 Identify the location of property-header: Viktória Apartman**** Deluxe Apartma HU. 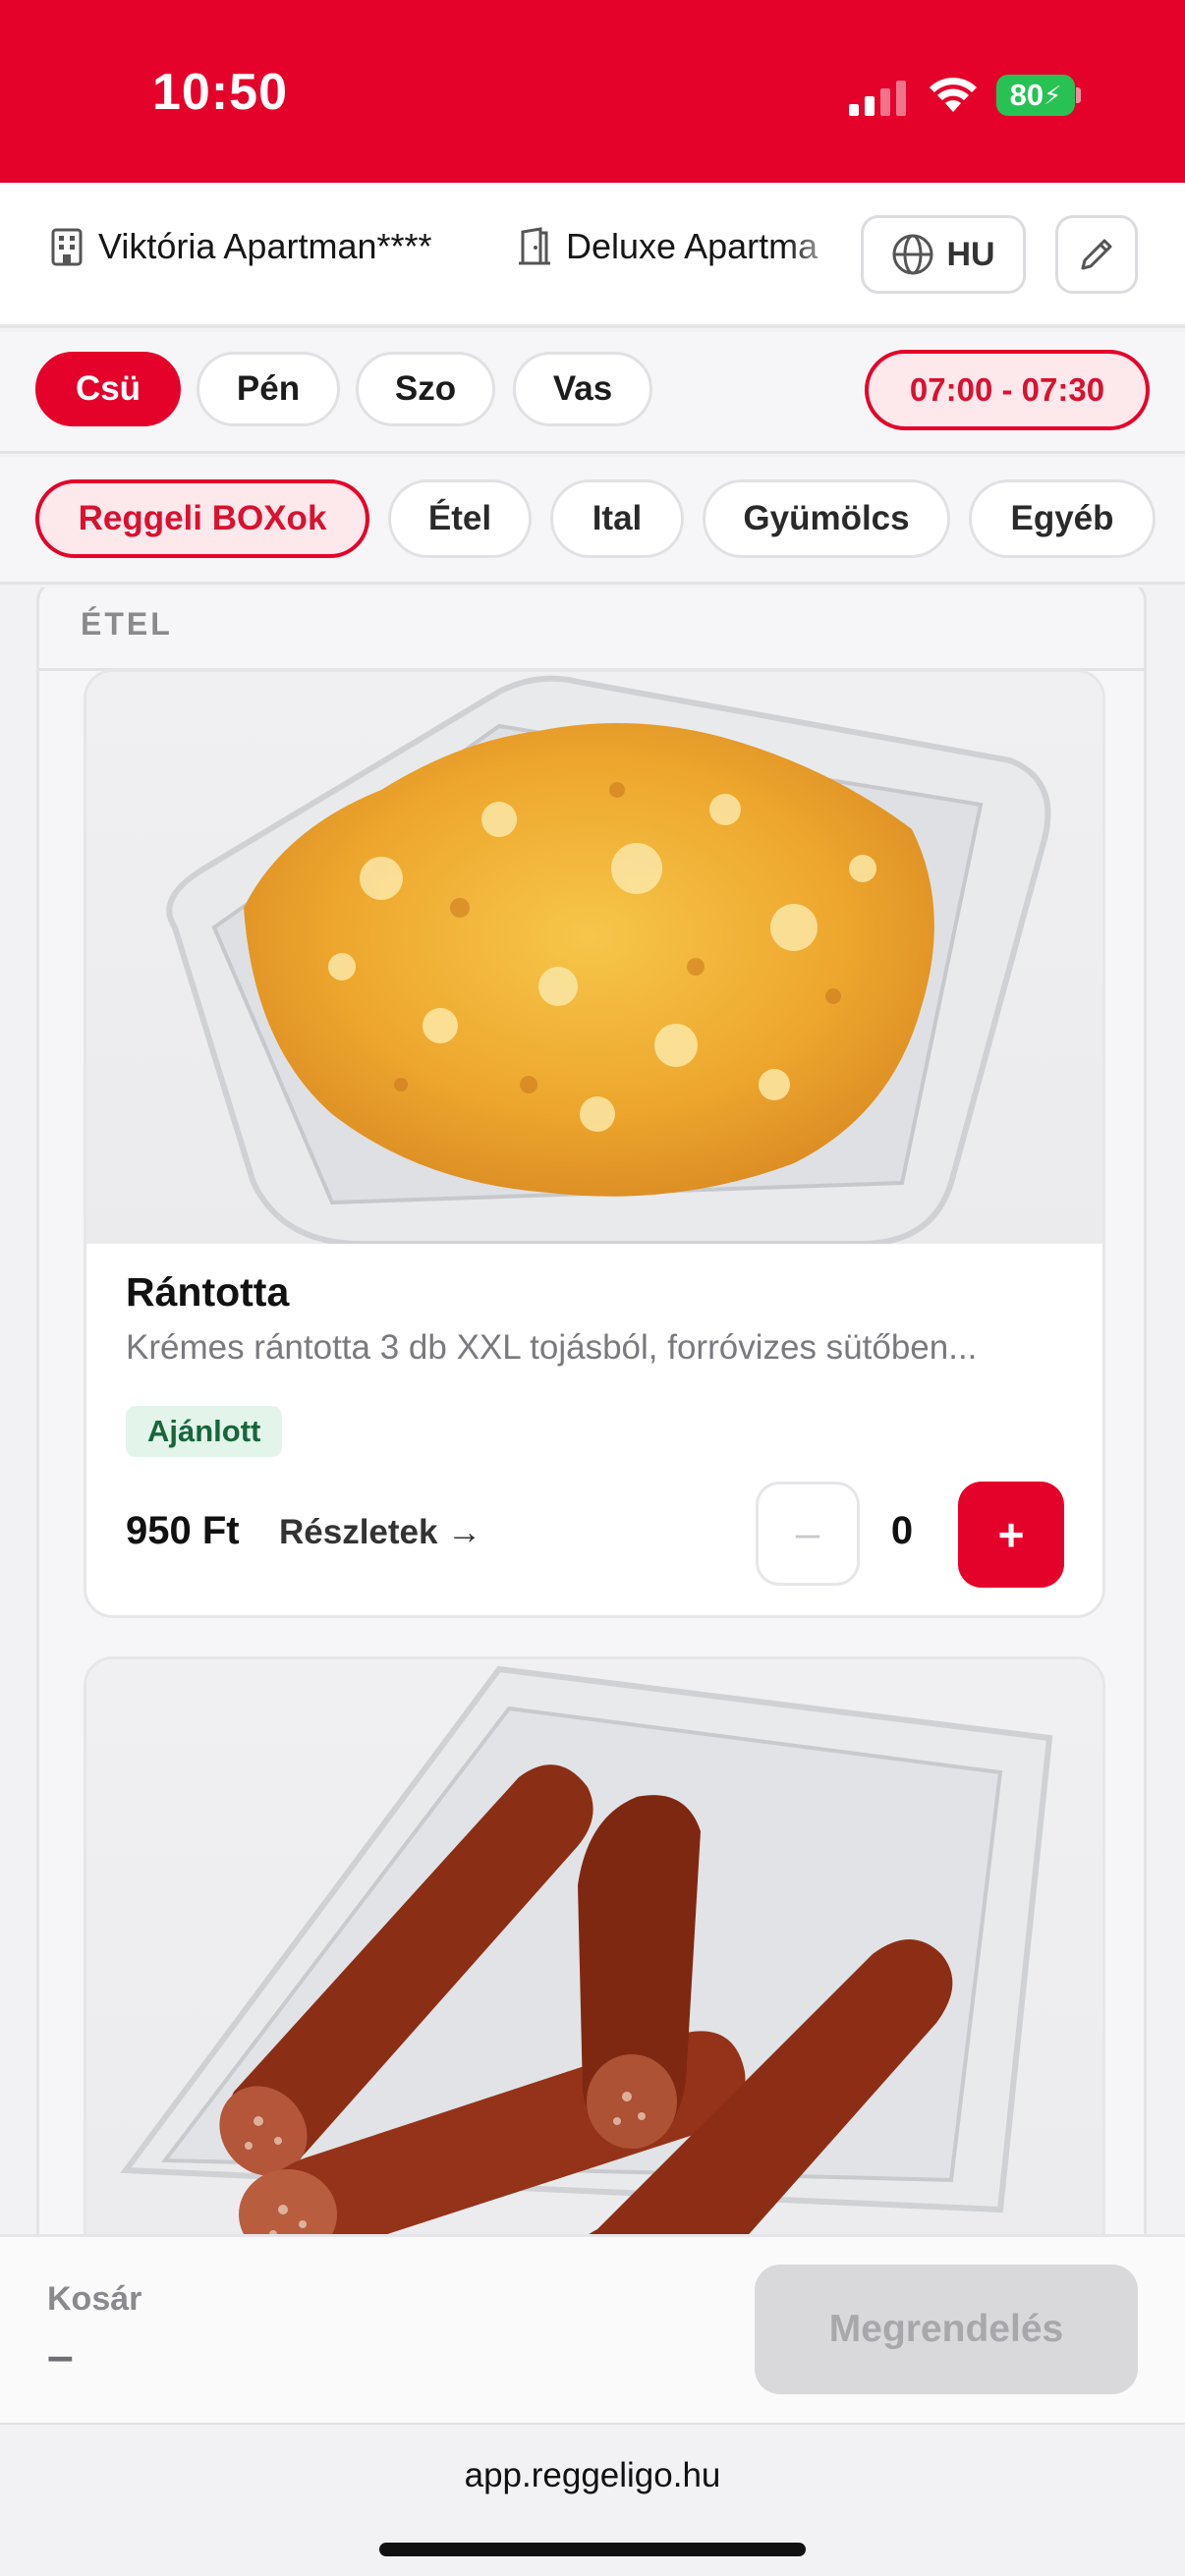
(592, 255).